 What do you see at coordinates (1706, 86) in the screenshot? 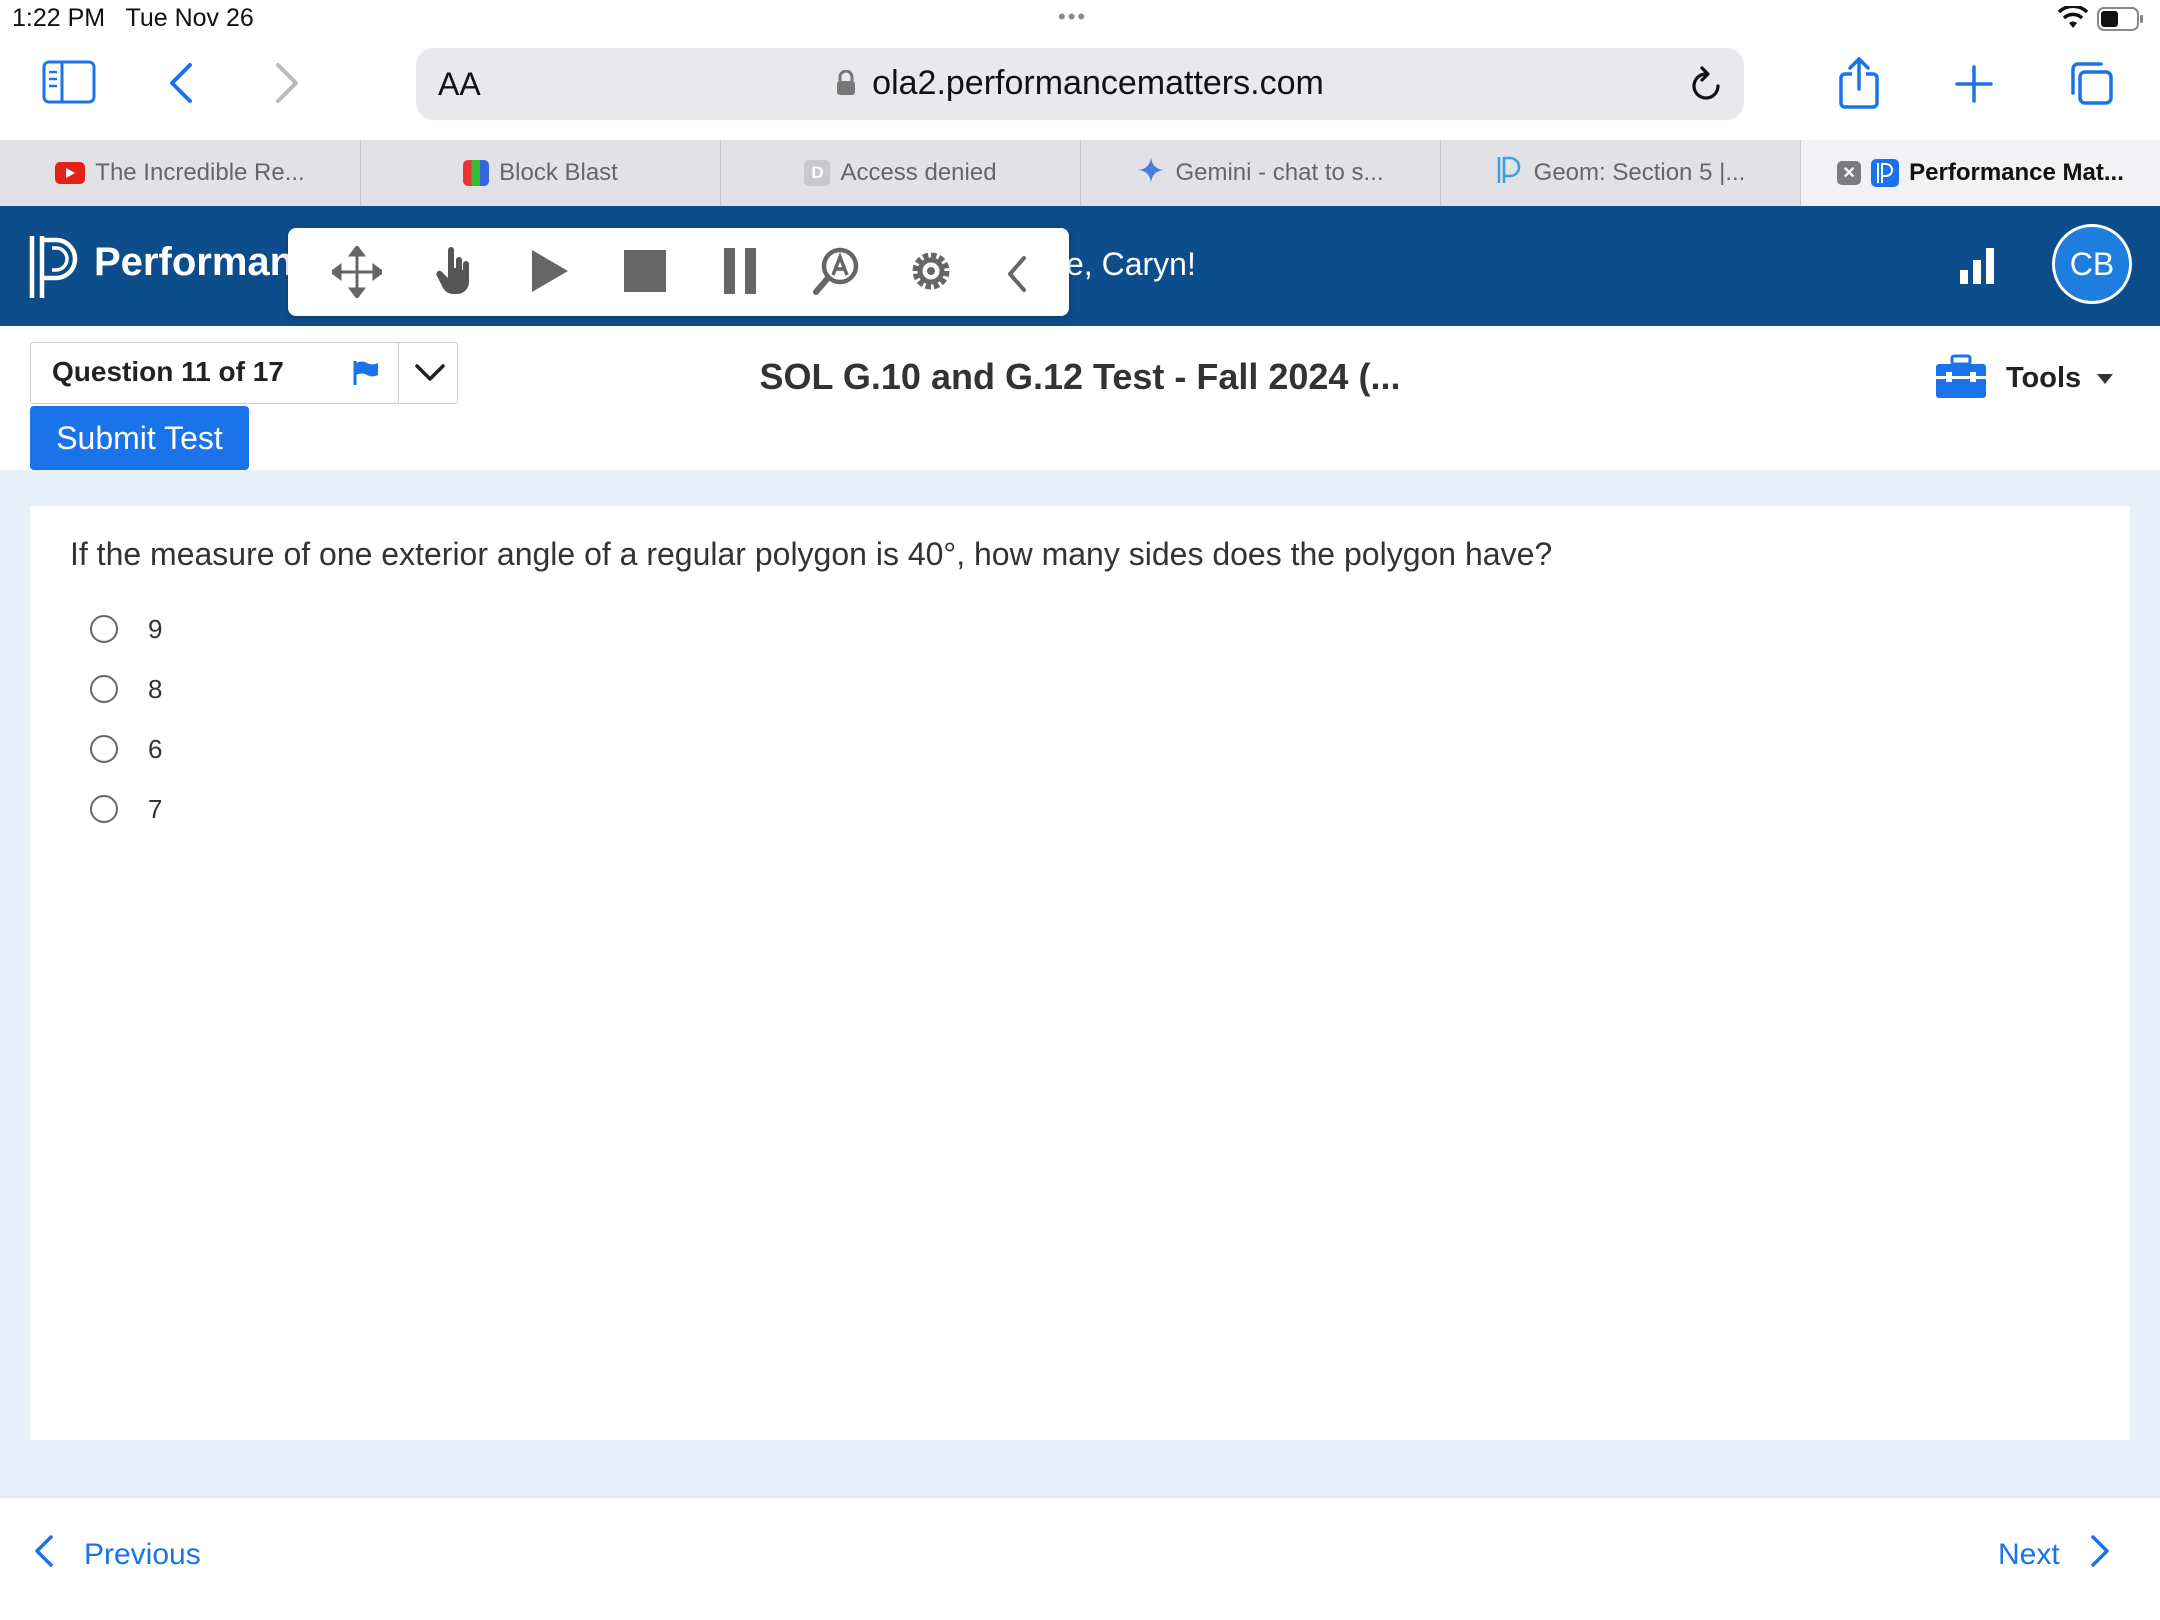
I see `reload-icon` at bounding box center [1706, 86].